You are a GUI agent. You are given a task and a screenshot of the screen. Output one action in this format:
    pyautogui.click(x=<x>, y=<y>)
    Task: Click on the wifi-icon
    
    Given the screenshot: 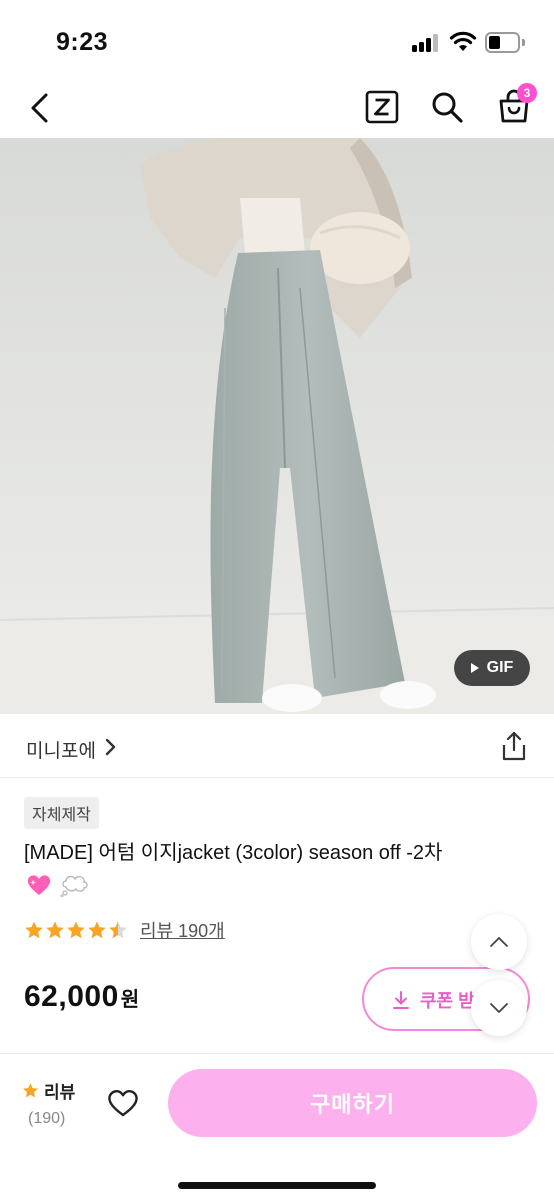 What is the action you would take?
    pyautogui.click(x=463, y=41)
    